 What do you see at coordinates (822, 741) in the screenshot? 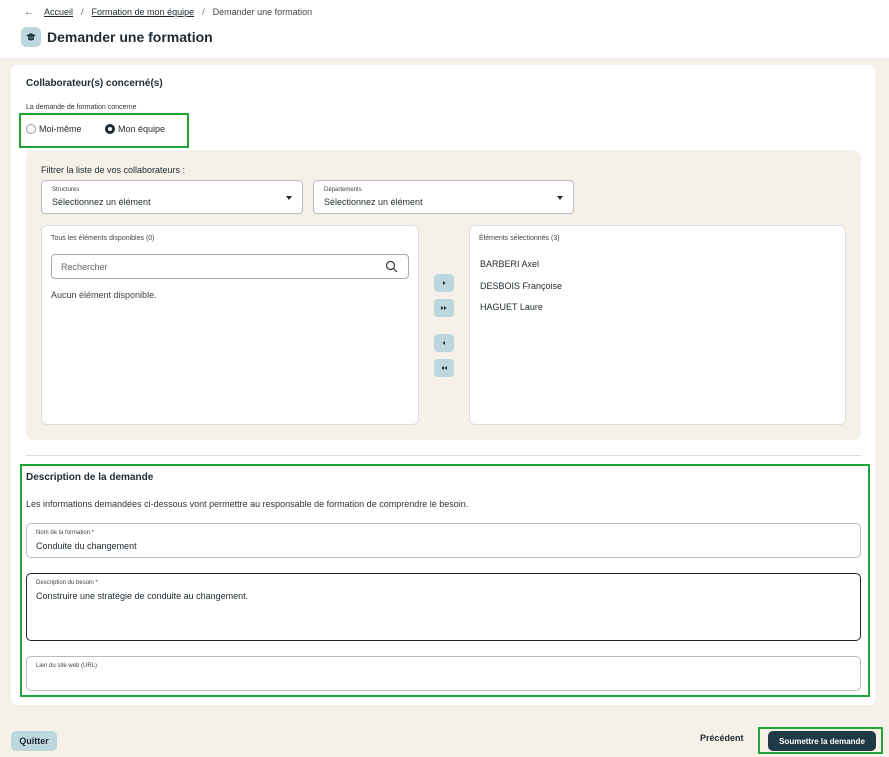
I see `submit-button: Soumettre la demande` at bounding box center [822, 741].